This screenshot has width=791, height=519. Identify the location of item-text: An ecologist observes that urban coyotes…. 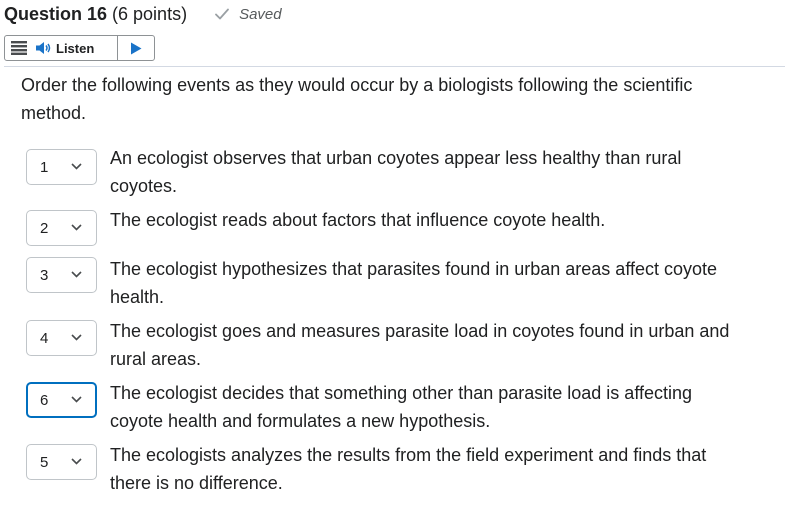
(396, 172).